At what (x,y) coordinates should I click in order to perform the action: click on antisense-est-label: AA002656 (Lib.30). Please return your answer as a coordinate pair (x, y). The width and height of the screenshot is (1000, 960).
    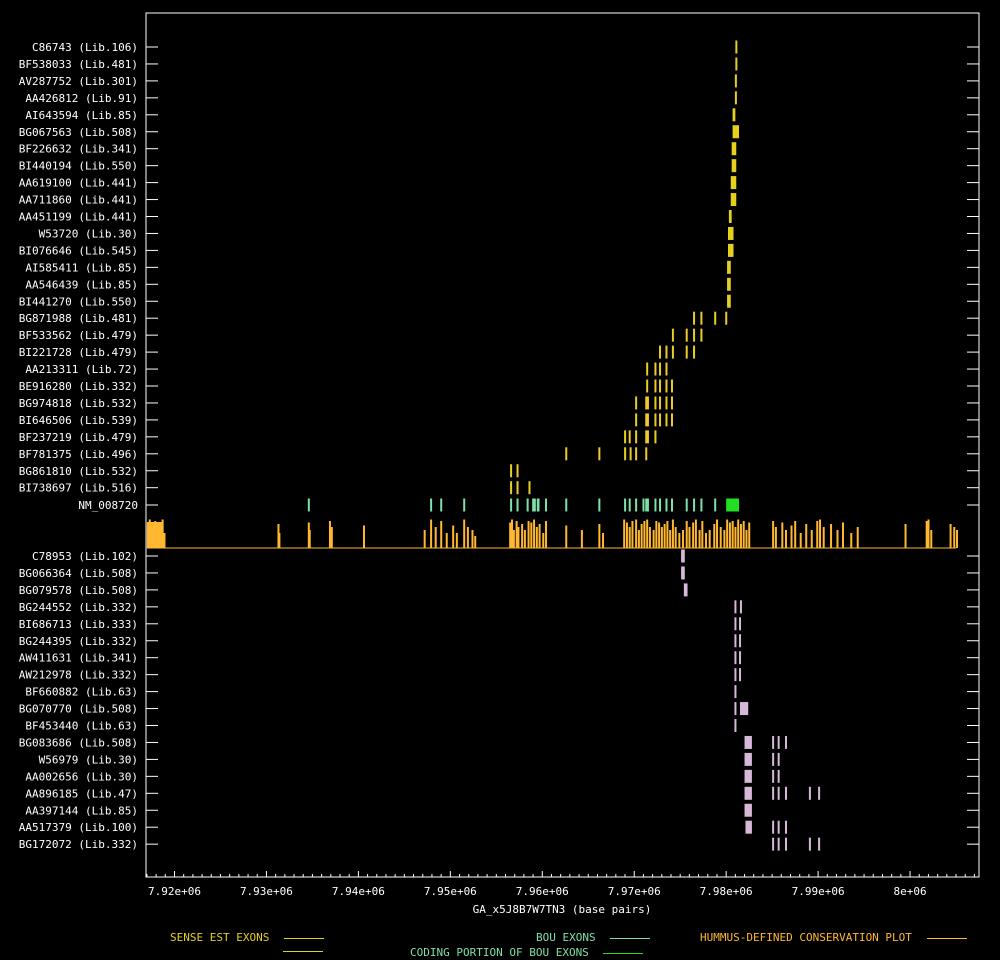
    Looking at the image, I should click on (81, 776).